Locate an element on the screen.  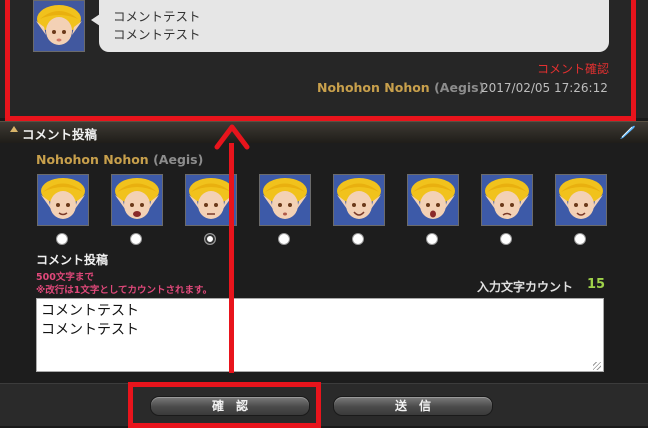
compose-author: Nohohon Nohon (Aegis) is located at coordinates (119, 159).